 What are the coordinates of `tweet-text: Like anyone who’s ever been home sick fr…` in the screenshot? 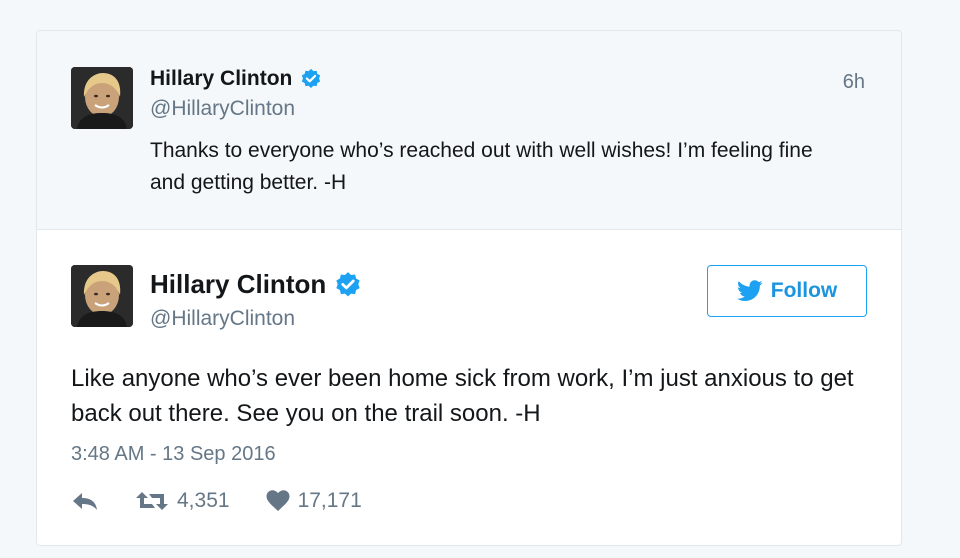 It's located at (462, 396).